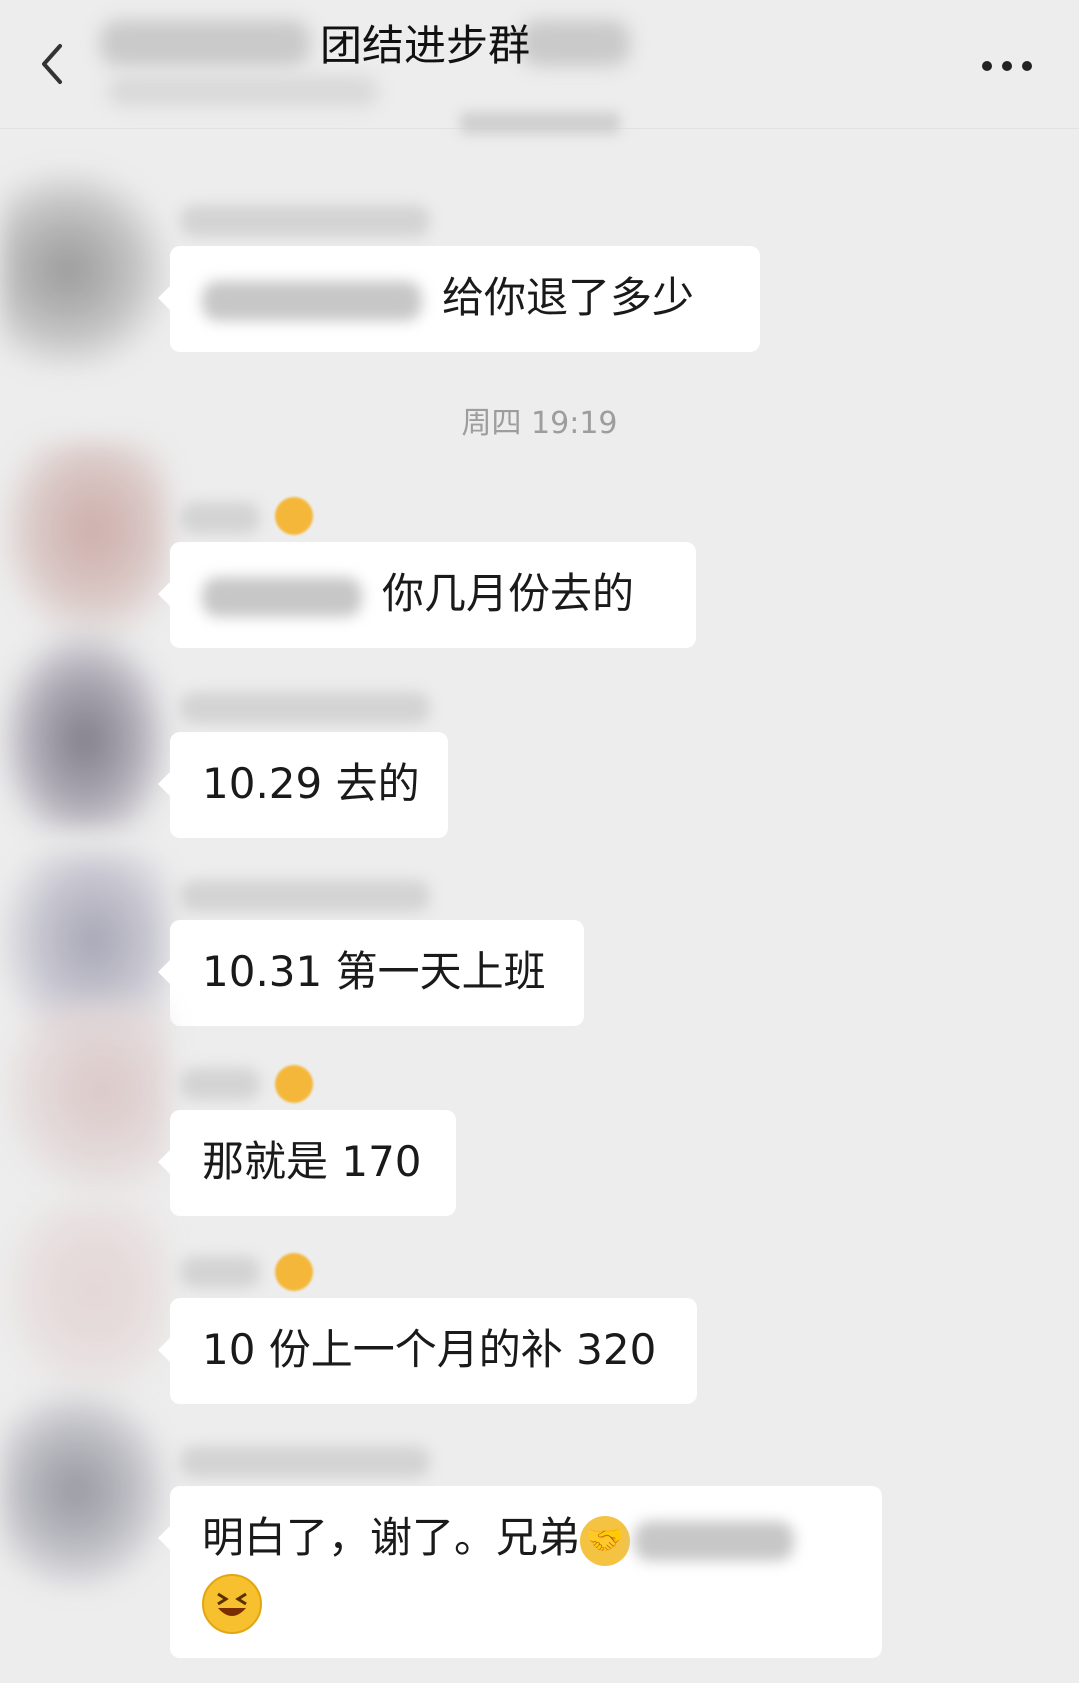  What do you see at coordinates (312, 1161) in the screenshot?
I see `message-text: 那就是 170` at bounding box center [312, 1161].